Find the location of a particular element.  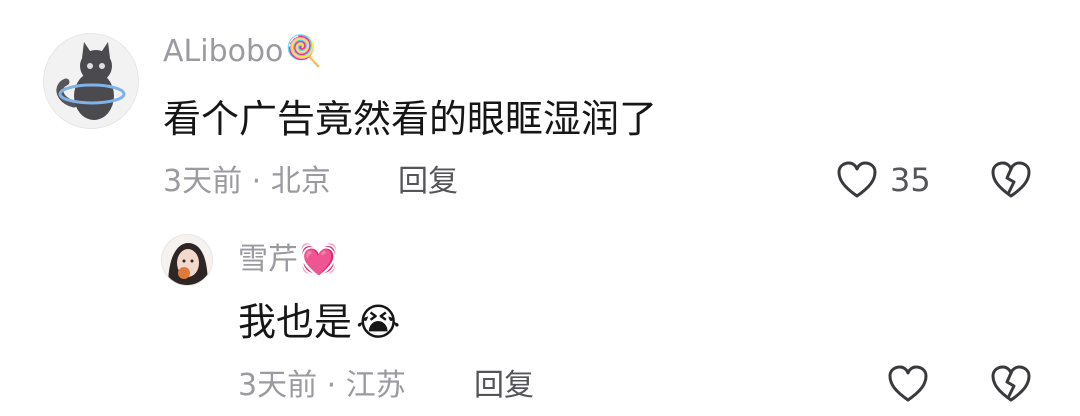

comment-reply-button: 回复 is located at coordinates (428, 182).